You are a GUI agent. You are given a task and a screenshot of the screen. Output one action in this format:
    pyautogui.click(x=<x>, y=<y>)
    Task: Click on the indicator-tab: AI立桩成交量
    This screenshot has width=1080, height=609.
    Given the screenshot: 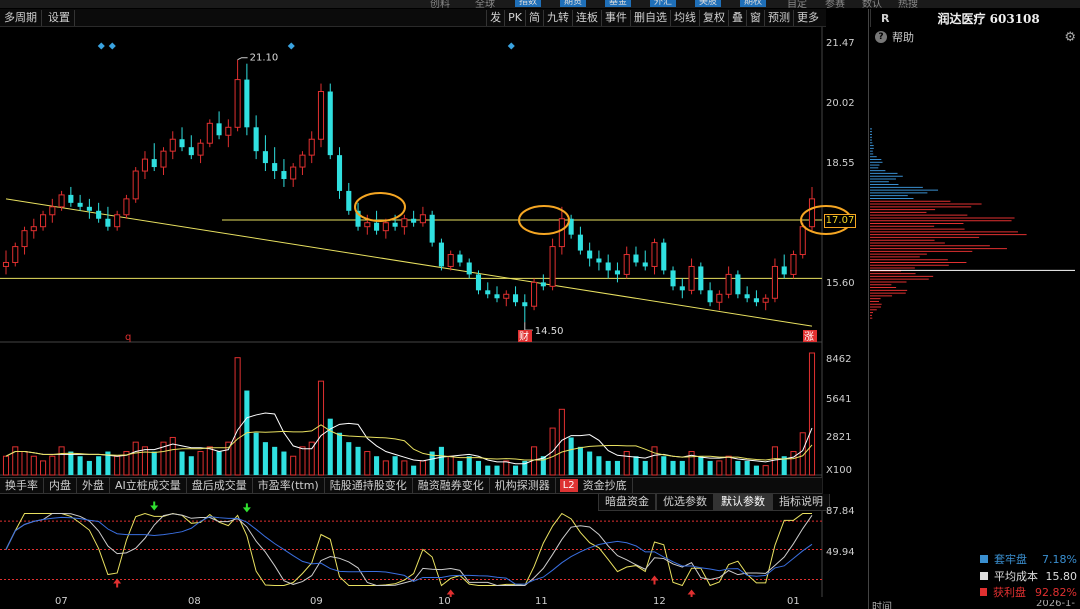 What is the action you would take?
    pyautogui.click(x=148, y=485)
    